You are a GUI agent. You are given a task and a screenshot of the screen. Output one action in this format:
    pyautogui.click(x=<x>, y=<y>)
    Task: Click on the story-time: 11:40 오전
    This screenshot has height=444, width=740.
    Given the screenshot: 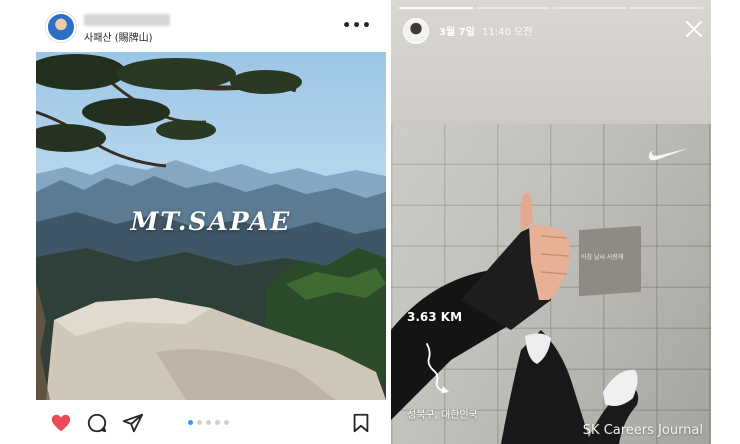 What is the action you would take?
    pyautogui.click(x=507, y=32)
    